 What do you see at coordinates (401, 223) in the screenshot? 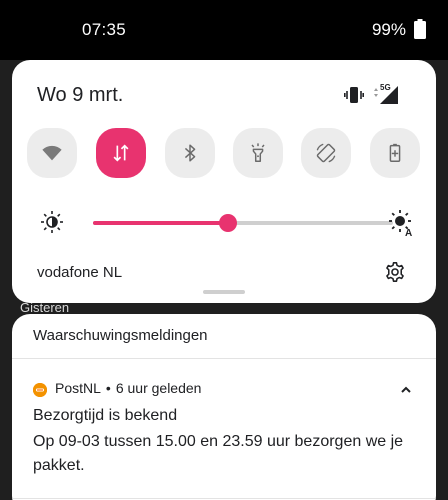
I see `auto-brightness-icon: A` at bounding box center [401, 223].